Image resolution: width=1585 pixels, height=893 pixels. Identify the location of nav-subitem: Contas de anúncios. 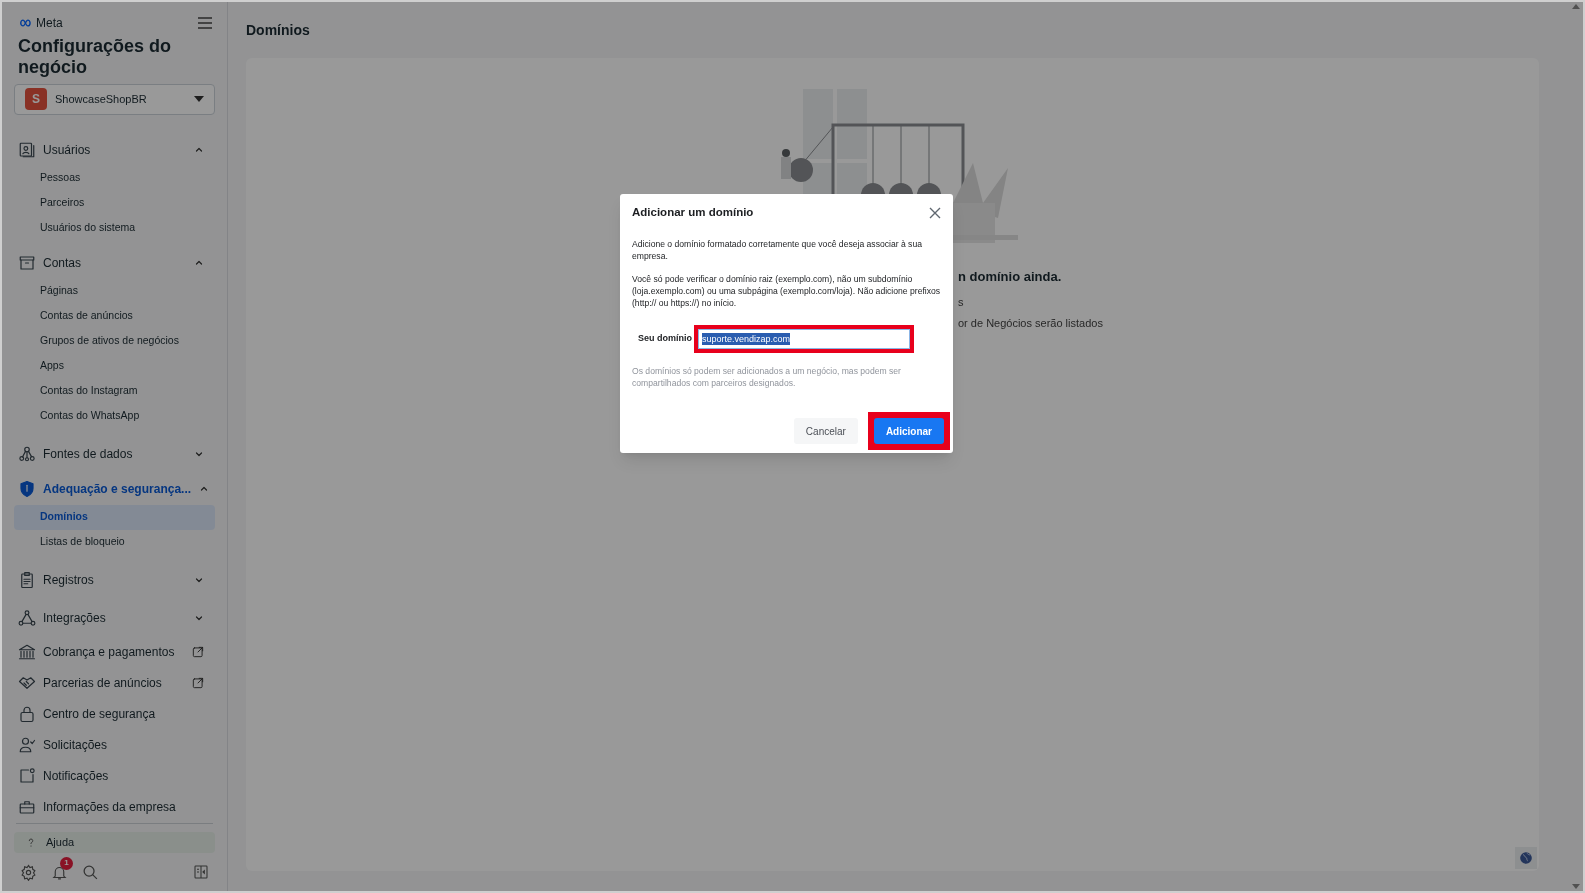
(114, 316).